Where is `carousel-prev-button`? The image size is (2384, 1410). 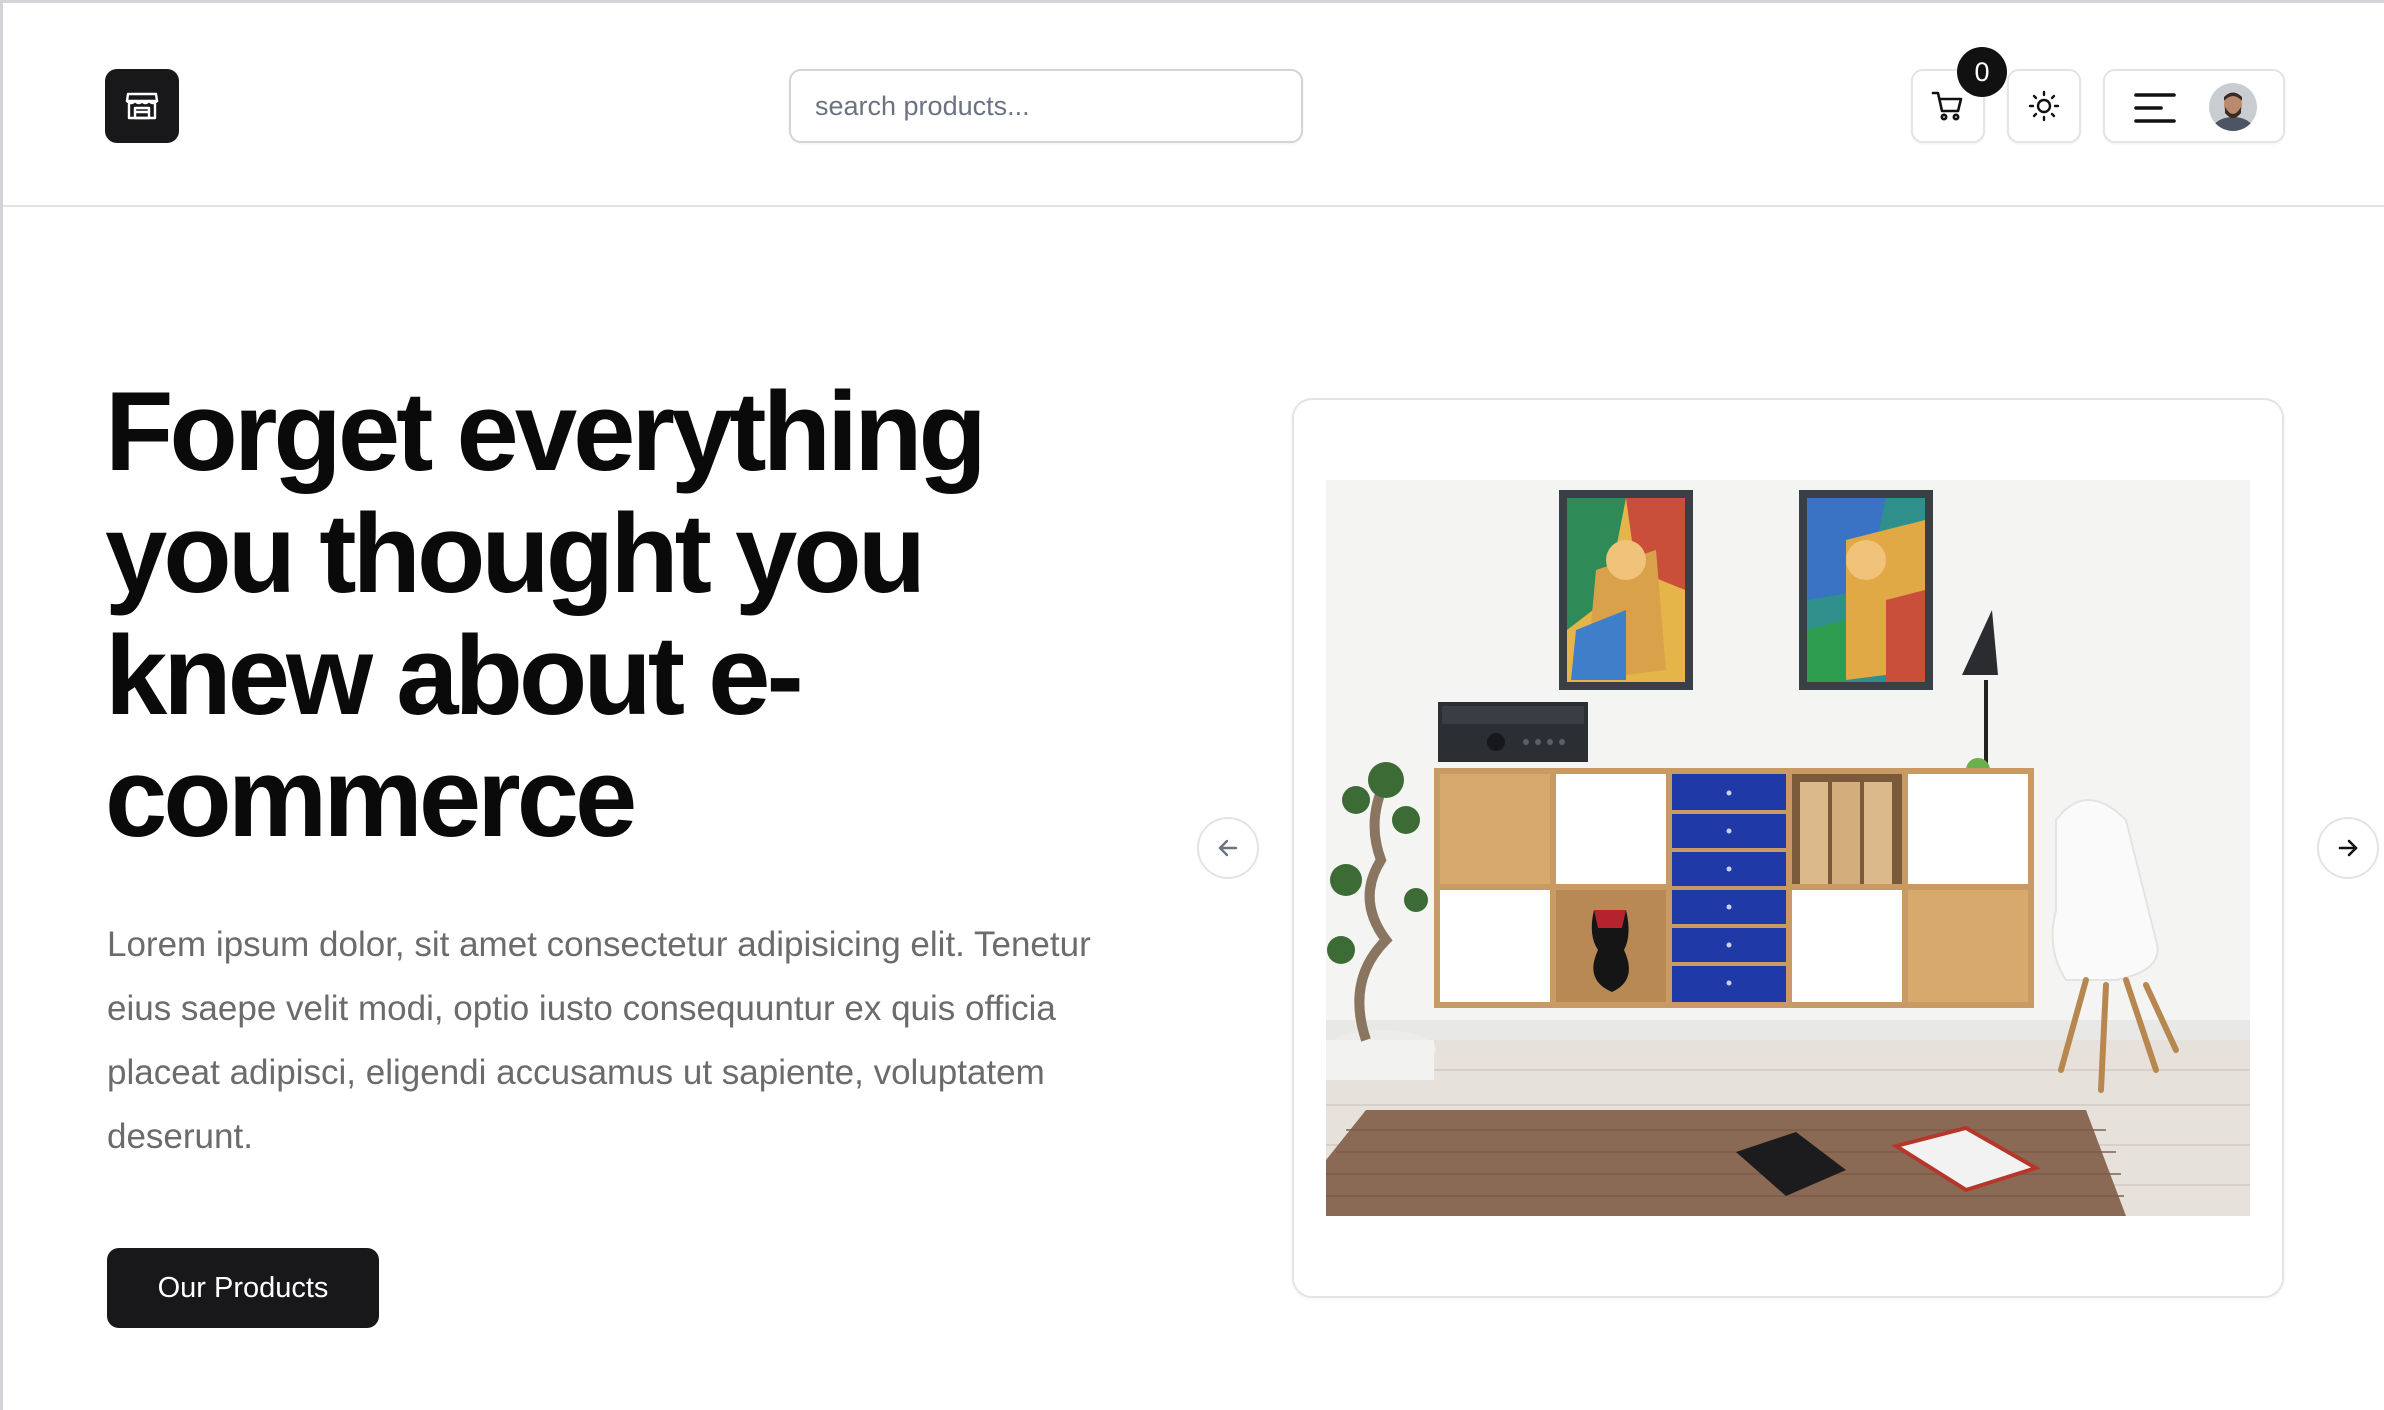 carousel-prev-button is located at coordinates (1228, 848).